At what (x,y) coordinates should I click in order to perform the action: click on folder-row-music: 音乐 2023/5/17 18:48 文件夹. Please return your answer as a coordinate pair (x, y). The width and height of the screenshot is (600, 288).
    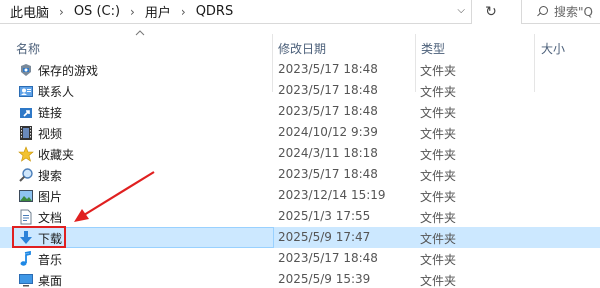
    Looking at the image, I should click on (300, 258).